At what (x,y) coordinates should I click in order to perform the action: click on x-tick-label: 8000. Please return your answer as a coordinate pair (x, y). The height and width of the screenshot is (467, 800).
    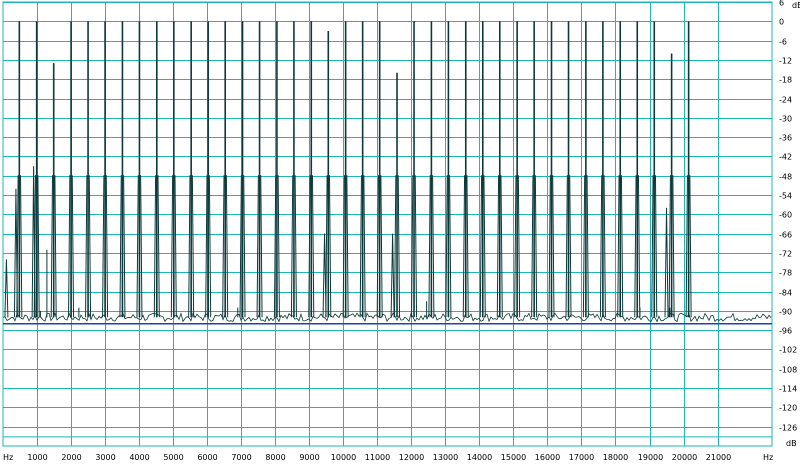
    Looking at the image, I should click on (275, 457).